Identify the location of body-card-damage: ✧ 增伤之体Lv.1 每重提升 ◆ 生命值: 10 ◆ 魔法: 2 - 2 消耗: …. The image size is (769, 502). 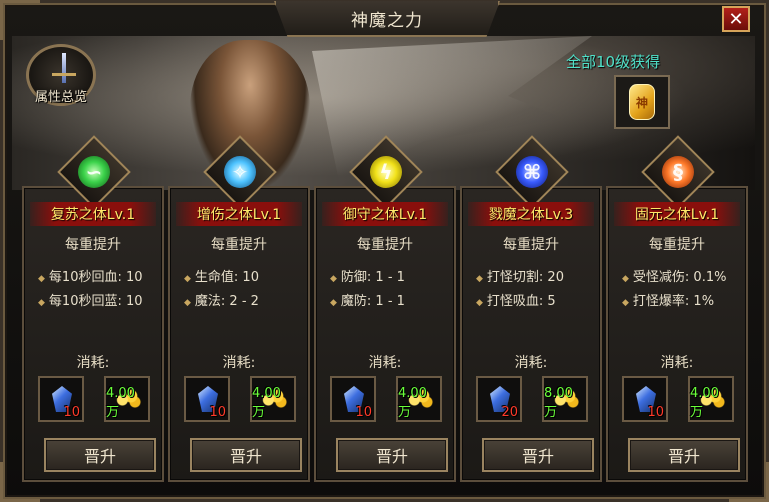
(239, 308).